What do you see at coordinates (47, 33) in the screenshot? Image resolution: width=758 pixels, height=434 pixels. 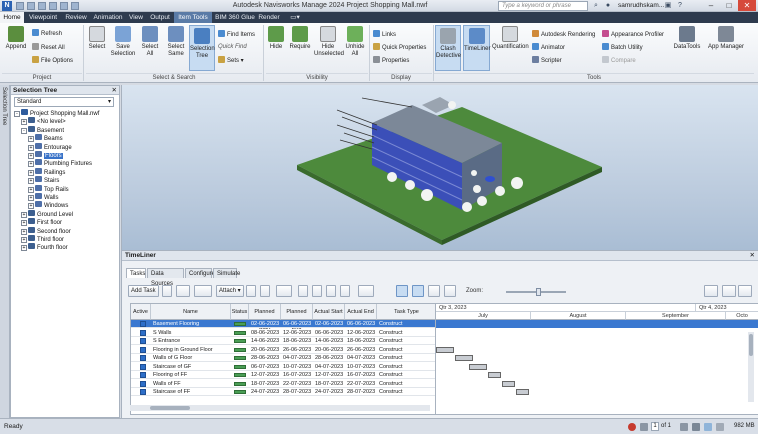 I see `refresh-button: Refresh` at bounding box center [47, 33].